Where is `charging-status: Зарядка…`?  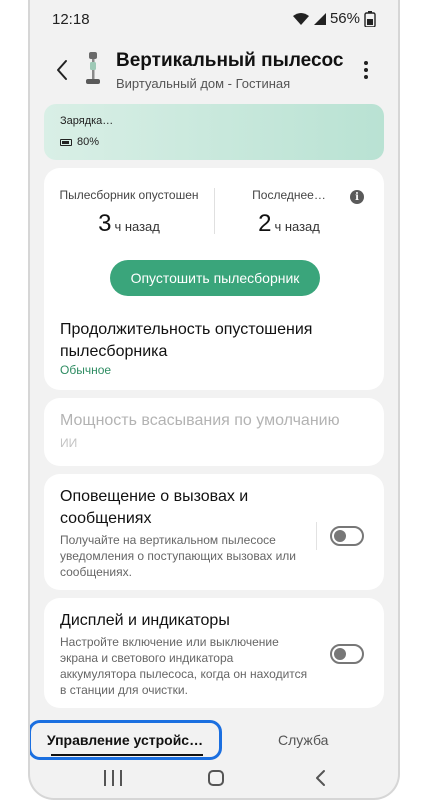 charging-status: Зарядка… is located at coordinates (87, 121).